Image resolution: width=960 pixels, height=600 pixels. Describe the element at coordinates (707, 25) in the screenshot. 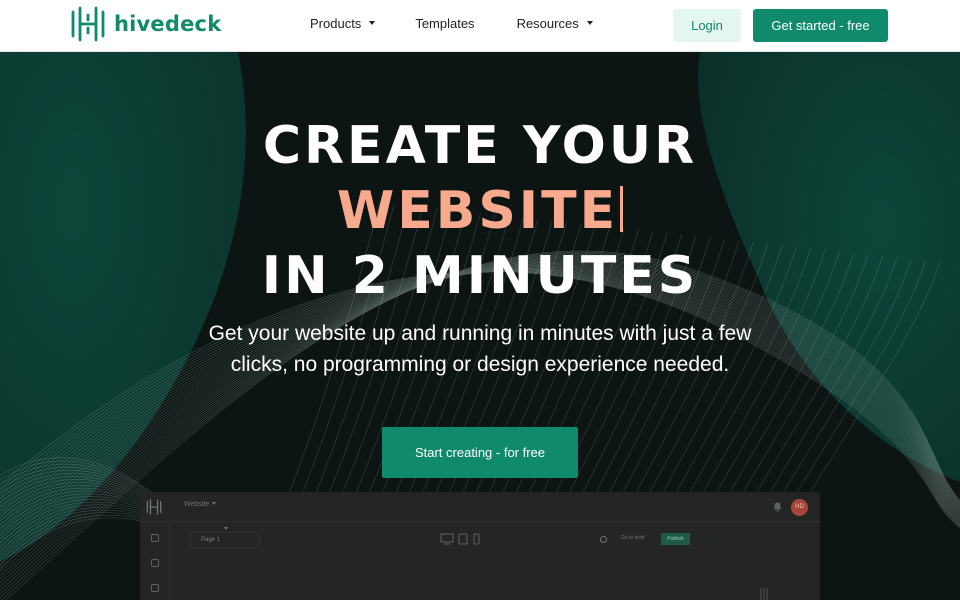

I see `login-button: Login` at that location.